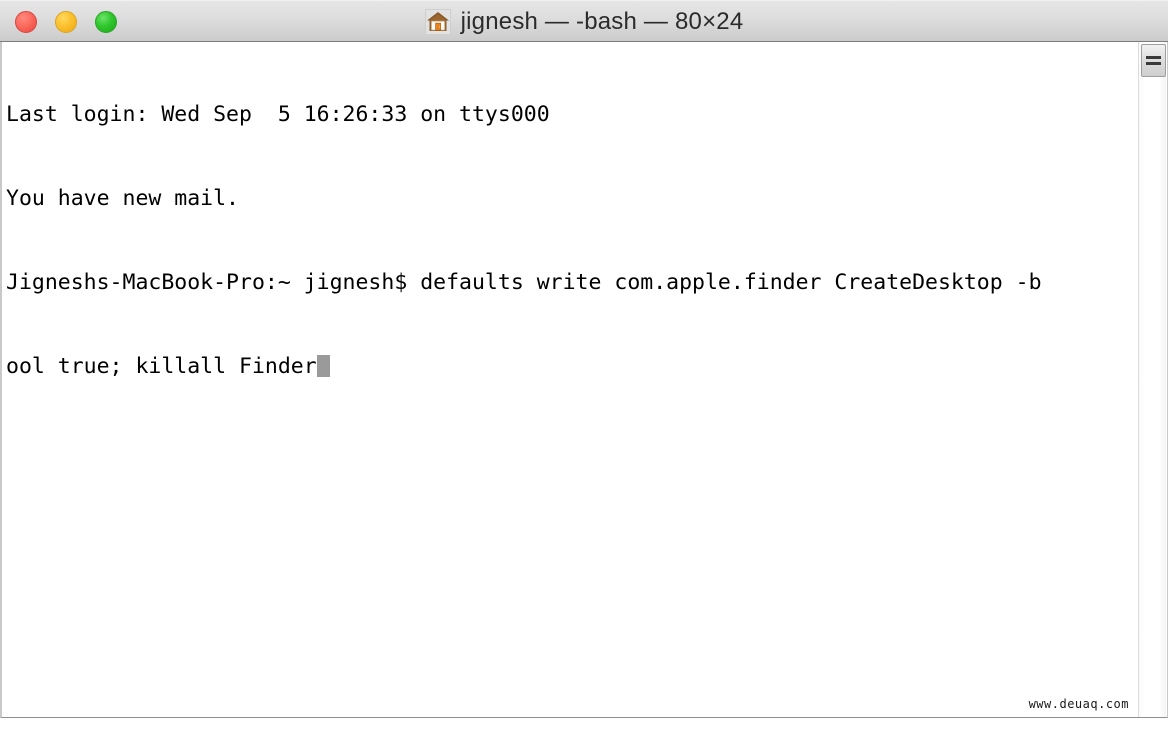 Image resolution: width=1168 pixels, height=730 pixels. I want to click on window-controls, so click(66, 22).